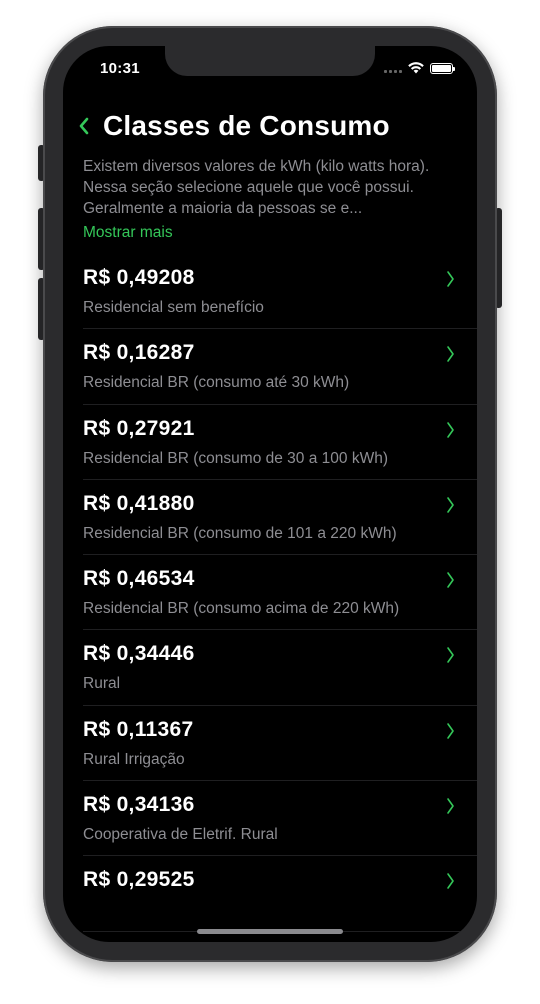  I want to click on list-item: R$ 0,11367 Rural Irrigação, so click(270, 744).